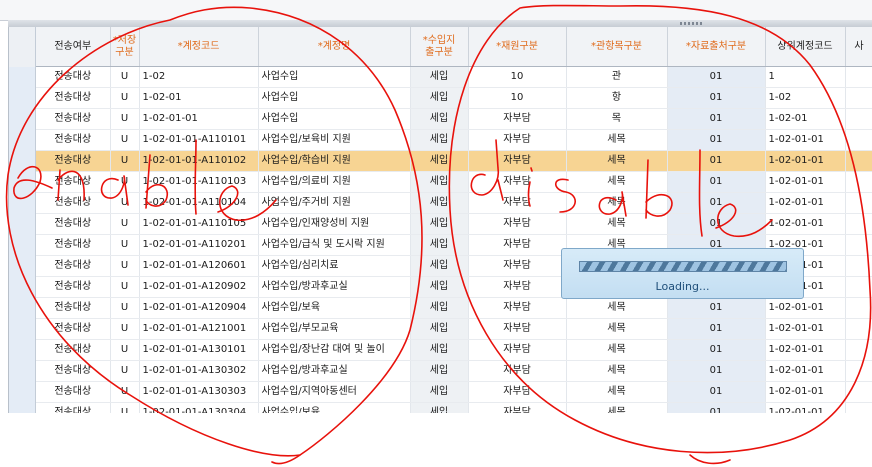 The width and height of the screenshot is (872, 467). What do you see at coordinates (334, 203) in the screenshot?
I see `table-cell: 사업수입/주거비 지원` at bounding box center [334, 203].